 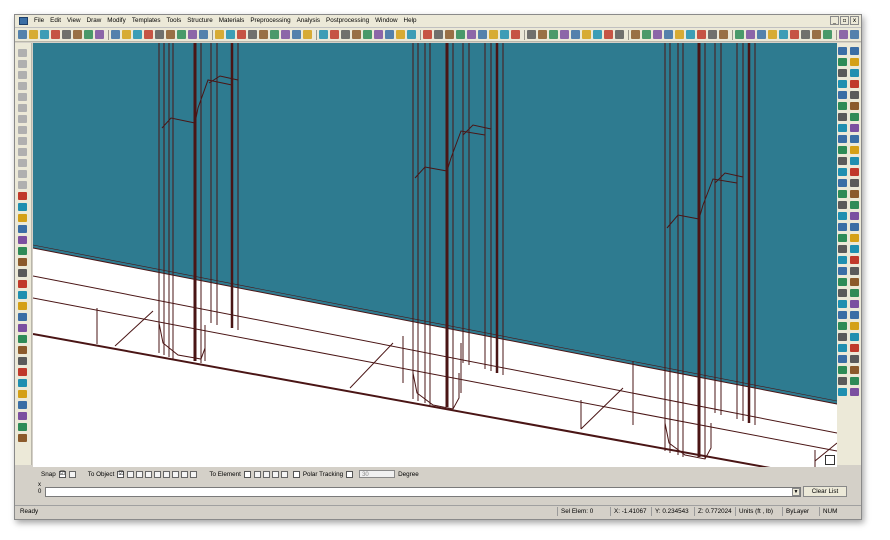 What do you see at coordinates (296, 474) in the screenshot?
I see `polar-tracking-checkbox` at bounding box center [296, 474].